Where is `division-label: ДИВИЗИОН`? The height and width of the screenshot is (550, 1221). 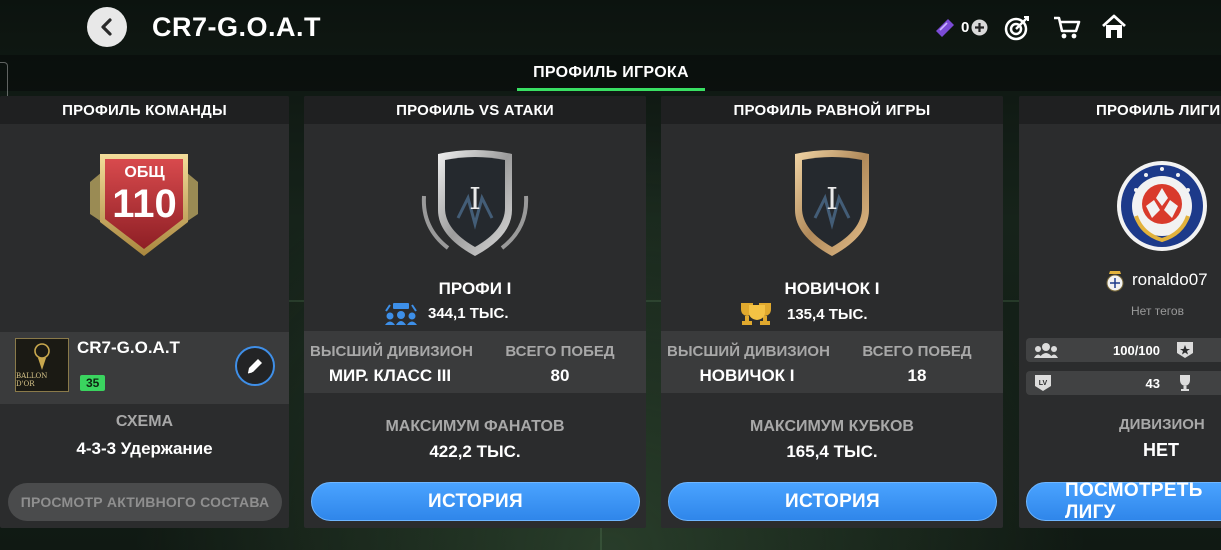
division-label: ДИВИЗИОН is located at coordinates (1162, 424).